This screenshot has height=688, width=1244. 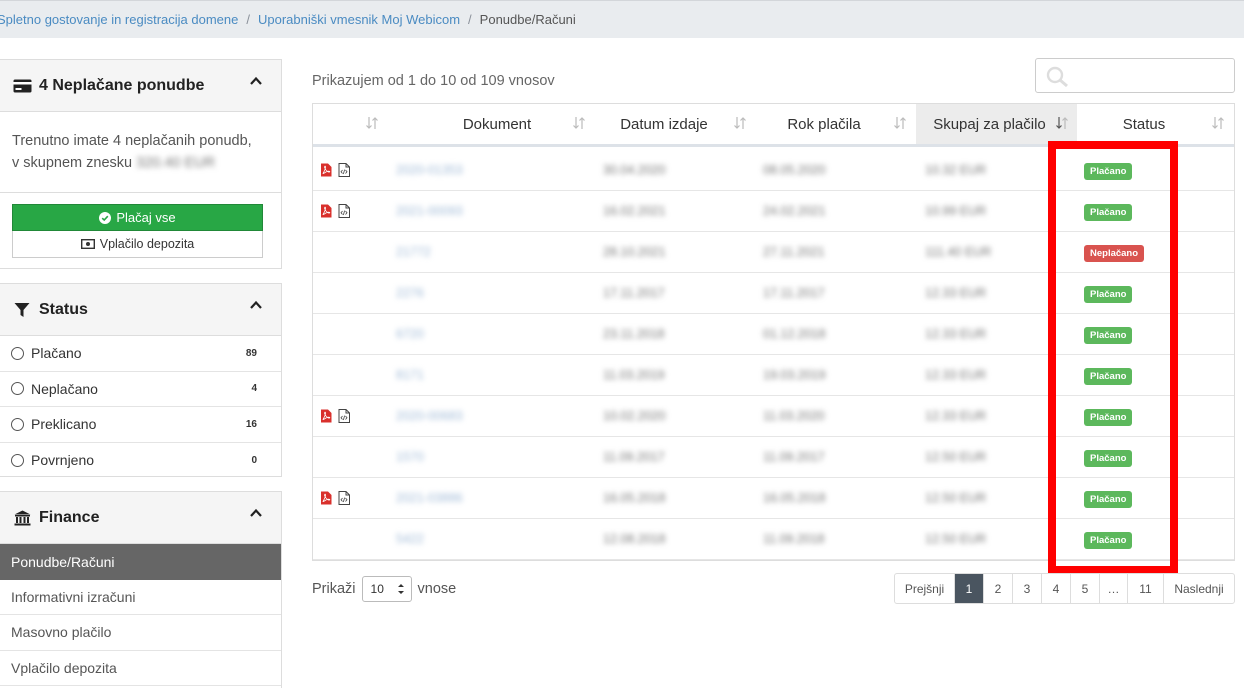 What do you see at coordinates (410, 293) in the screenshot?
I see `document-link: 2276` at bounding box center [410, 293].